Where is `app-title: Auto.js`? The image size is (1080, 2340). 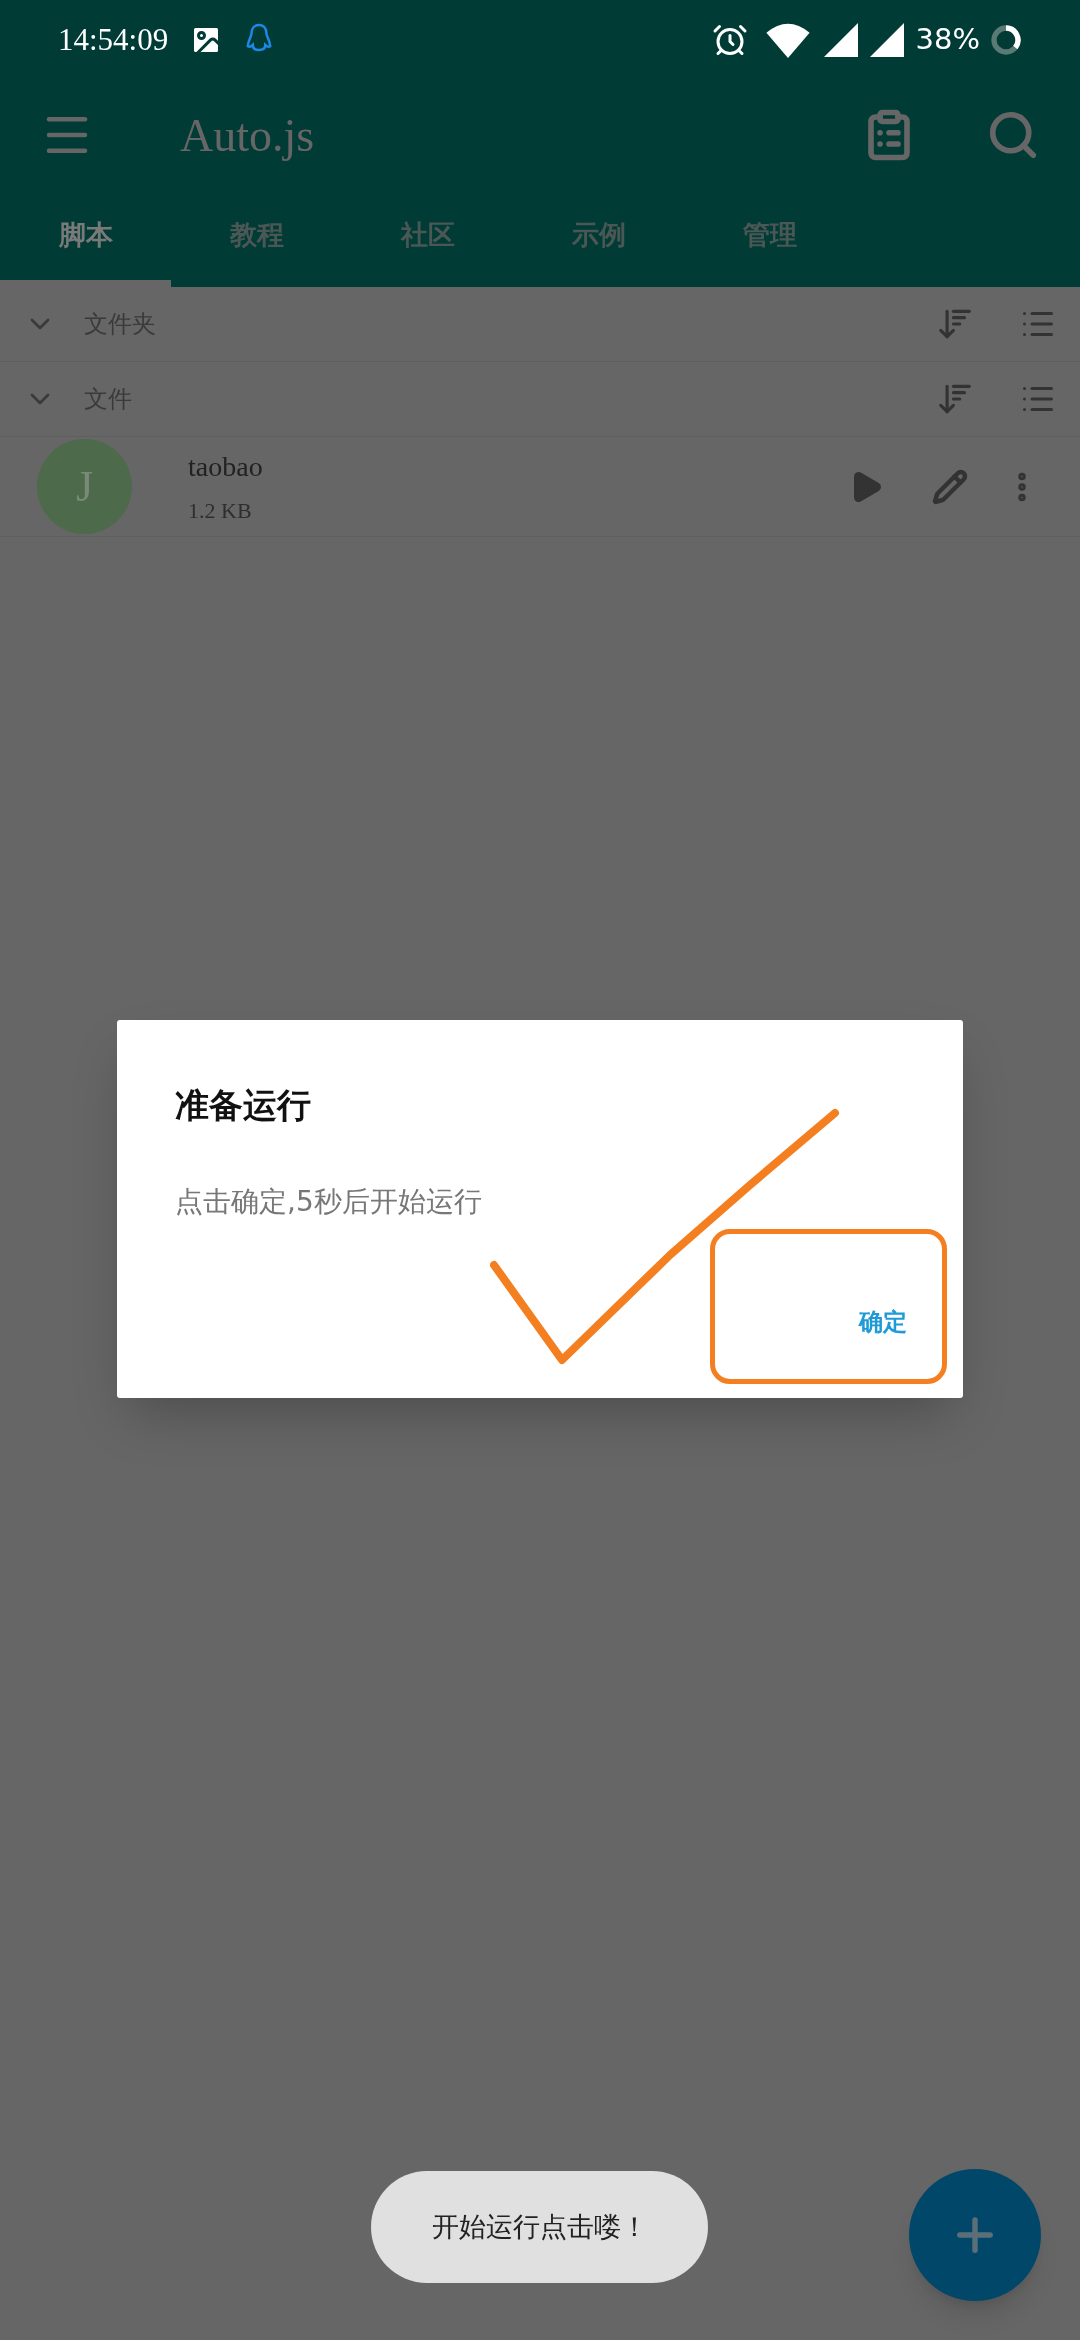 app-title: Auto.js is located at coordinates (247, 135).